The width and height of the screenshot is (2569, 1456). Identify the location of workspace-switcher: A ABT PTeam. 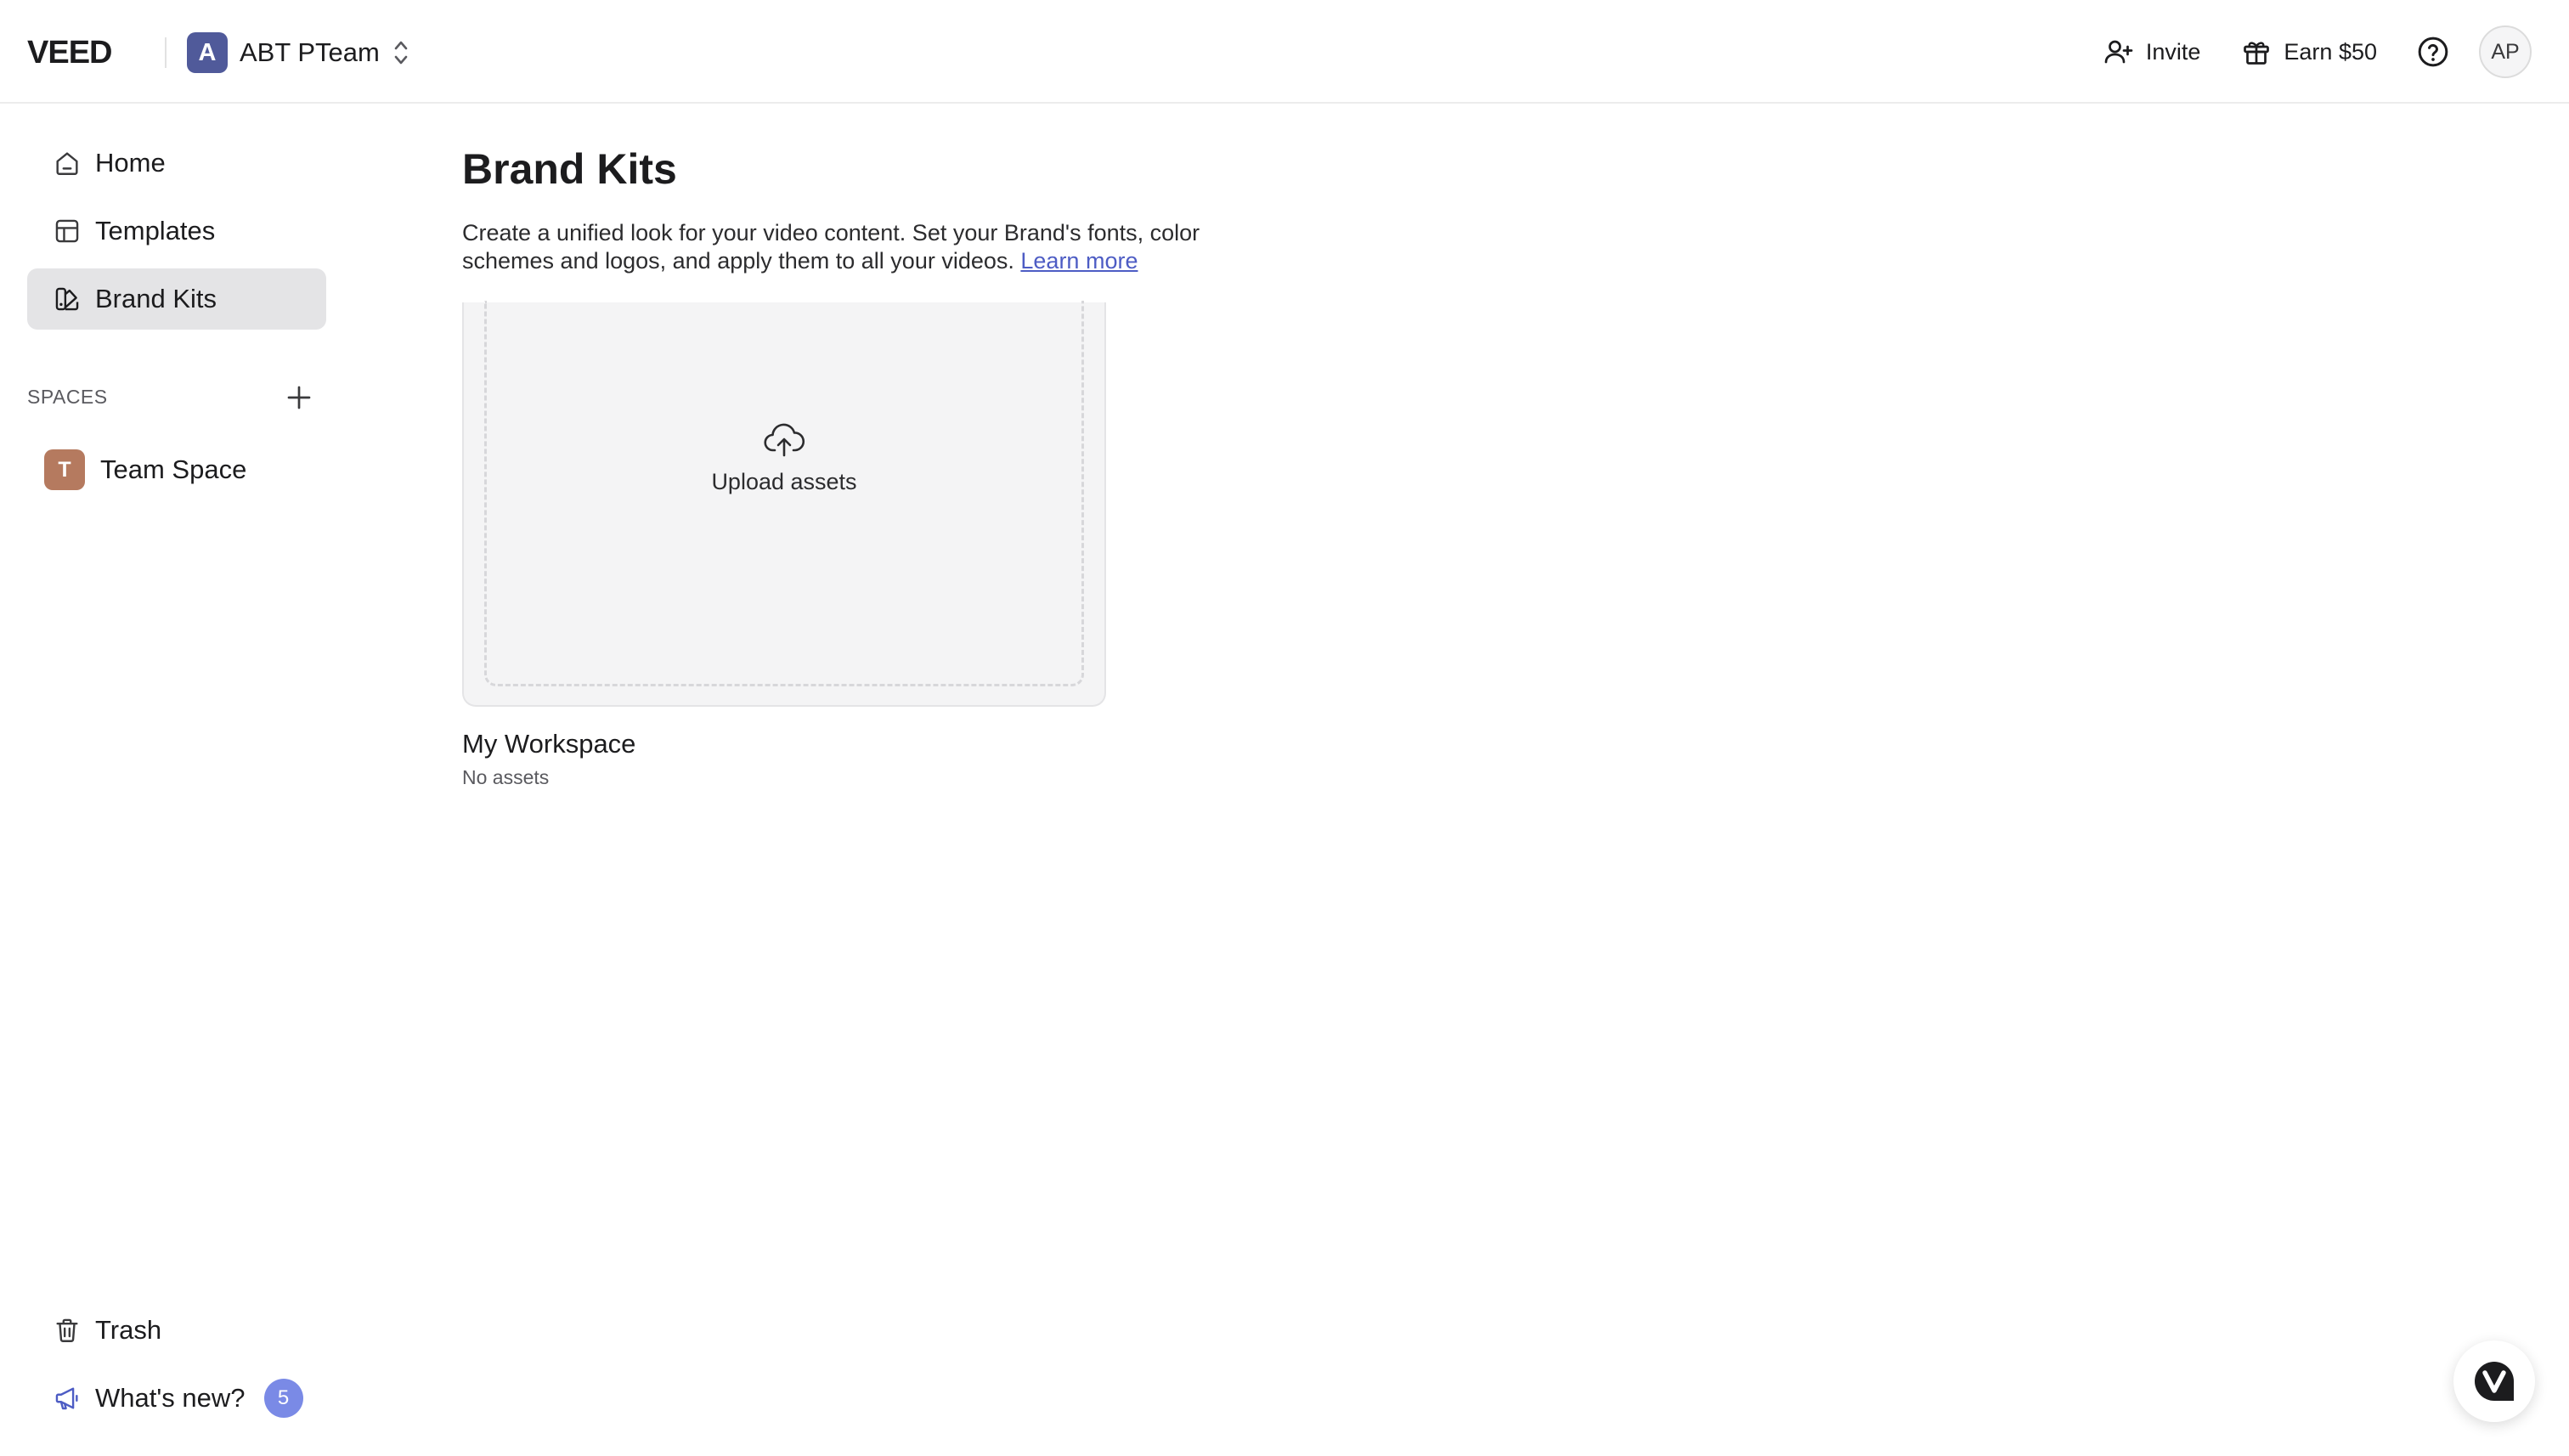
(299, 53).